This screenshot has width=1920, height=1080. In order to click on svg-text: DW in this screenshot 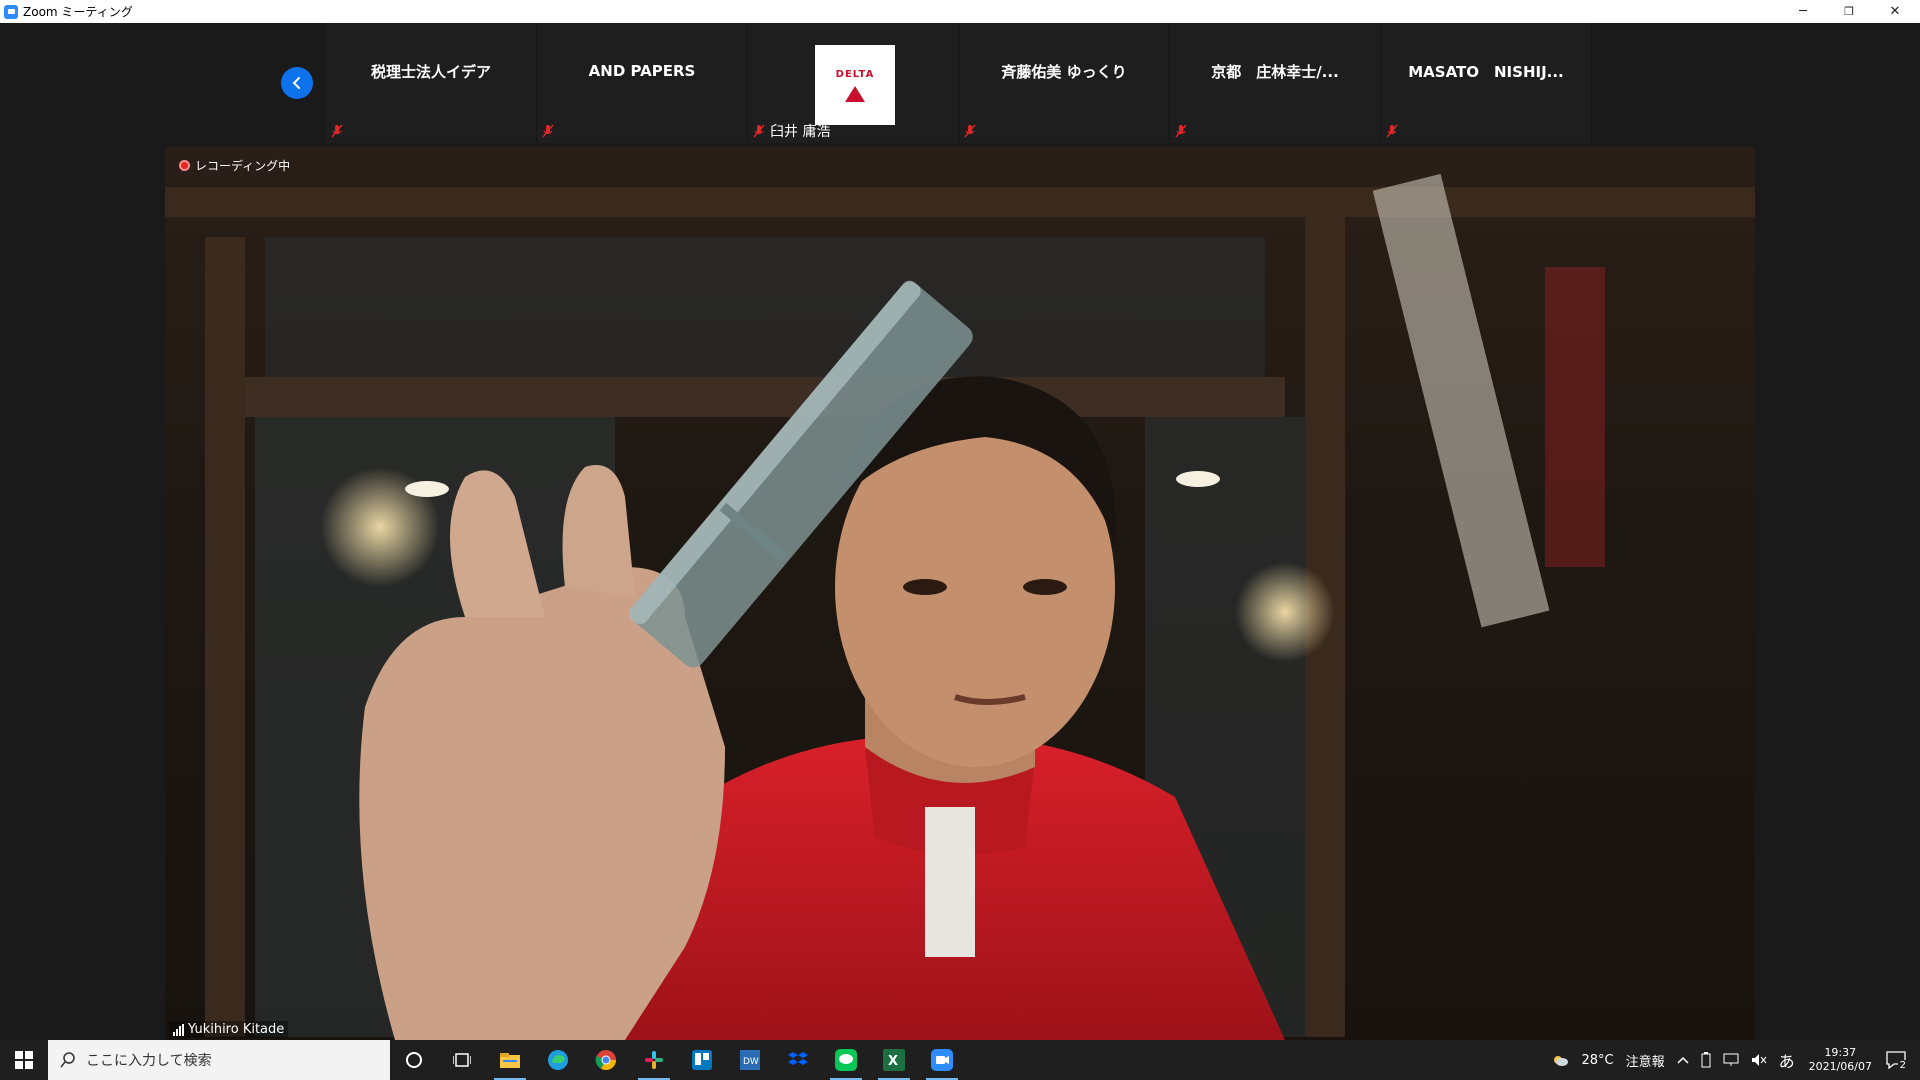, I will do `click(751, 1062)`.